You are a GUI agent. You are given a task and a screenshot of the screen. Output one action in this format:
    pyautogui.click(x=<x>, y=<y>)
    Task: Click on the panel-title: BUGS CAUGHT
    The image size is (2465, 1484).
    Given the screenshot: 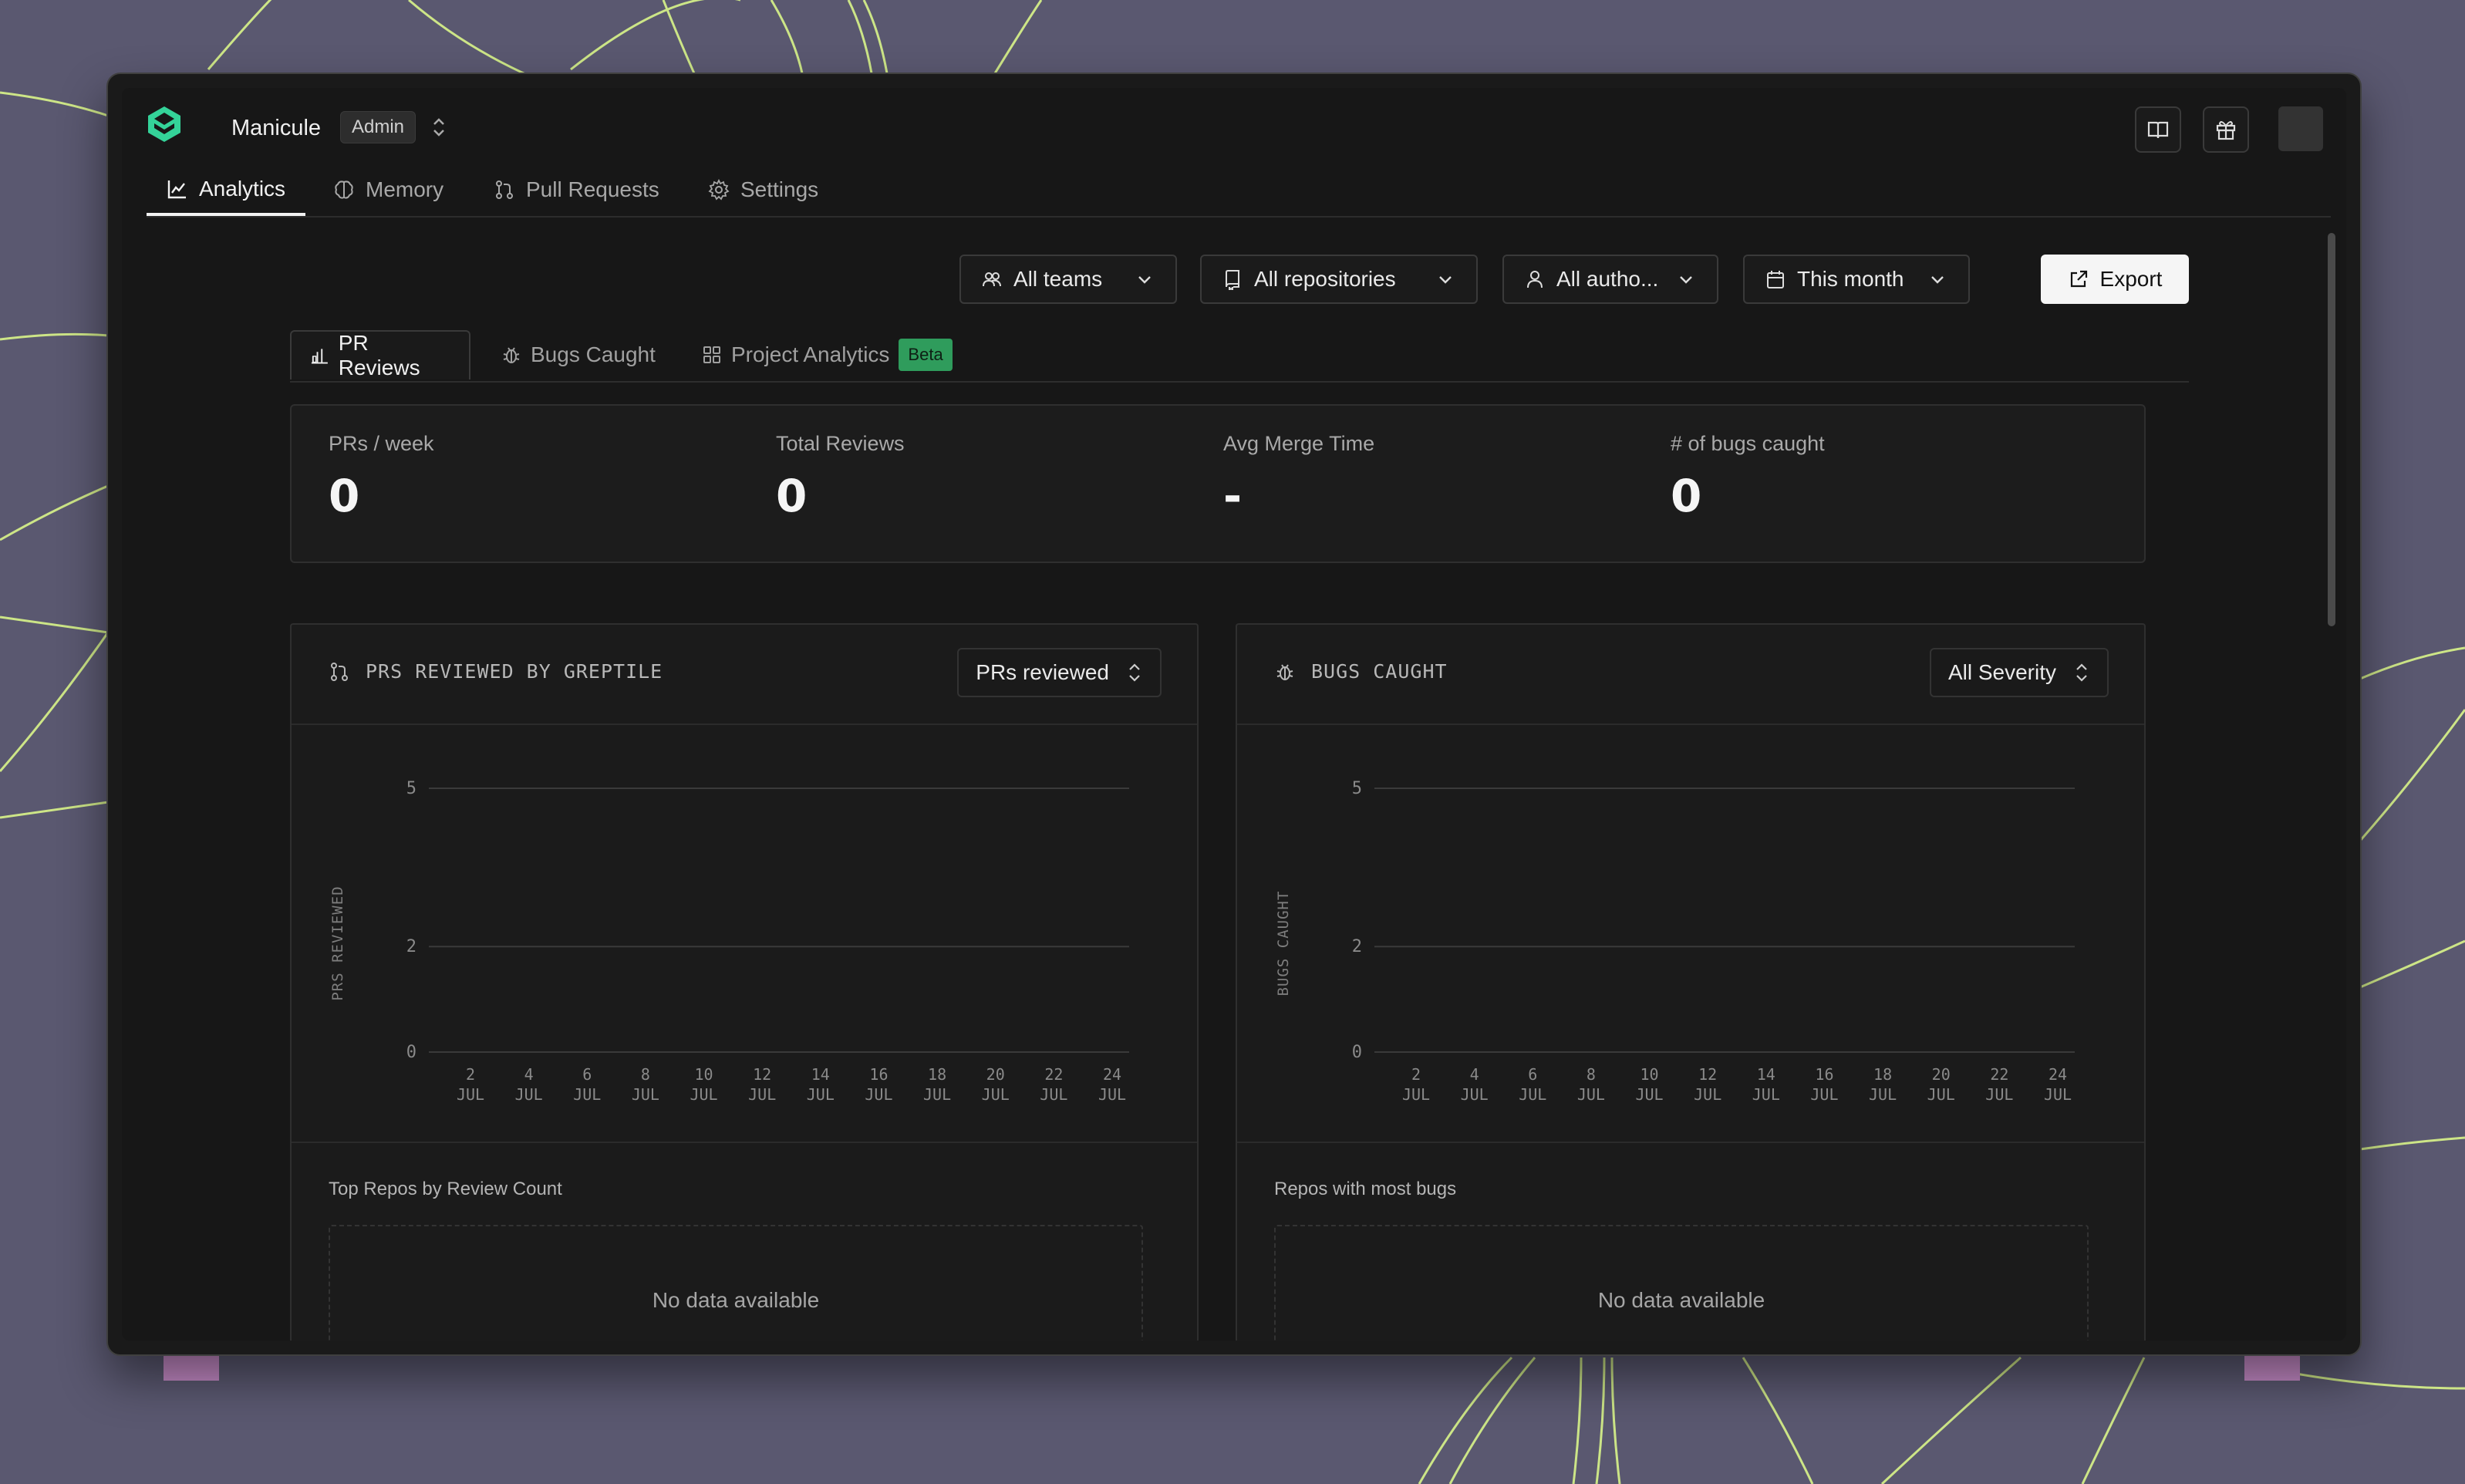 What is the action you would take?
    pyautogui.click(x=1361, y=671)
    